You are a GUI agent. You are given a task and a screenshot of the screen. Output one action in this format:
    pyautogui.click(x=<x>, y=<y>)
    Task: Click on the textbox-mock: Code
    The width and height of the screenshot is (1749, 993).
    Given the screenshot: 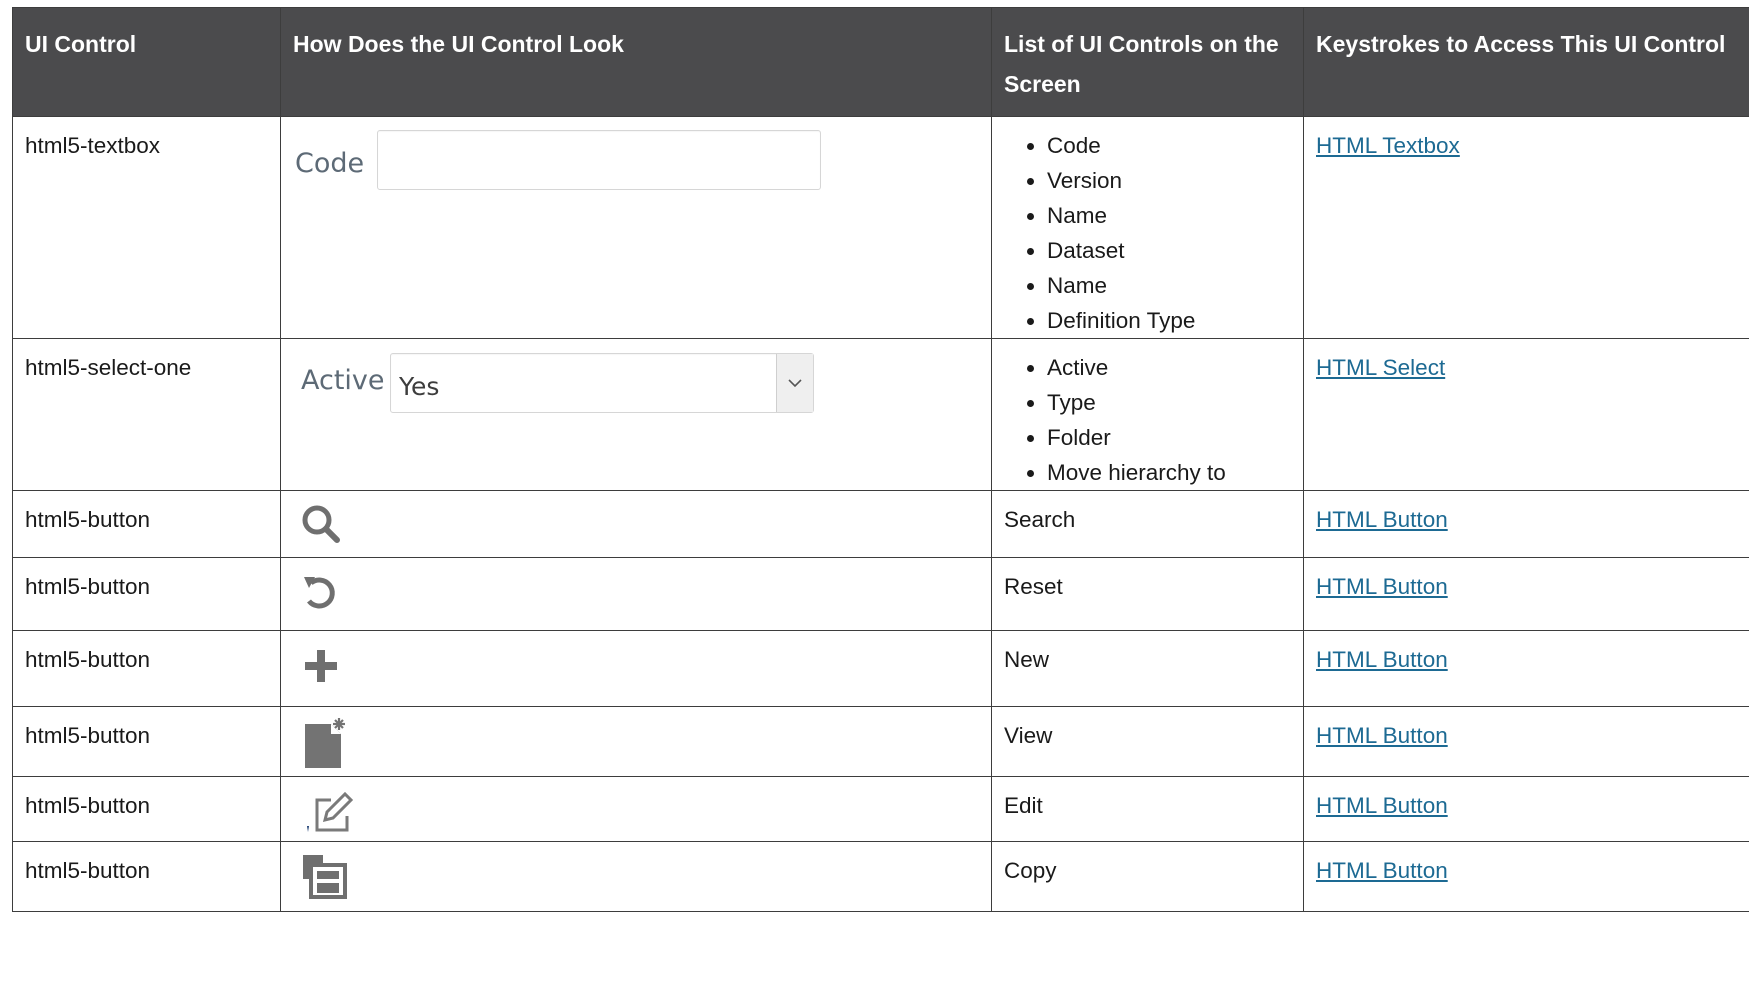 What is the action you would take?
    pyautogui.click(x=636, y=233)
    